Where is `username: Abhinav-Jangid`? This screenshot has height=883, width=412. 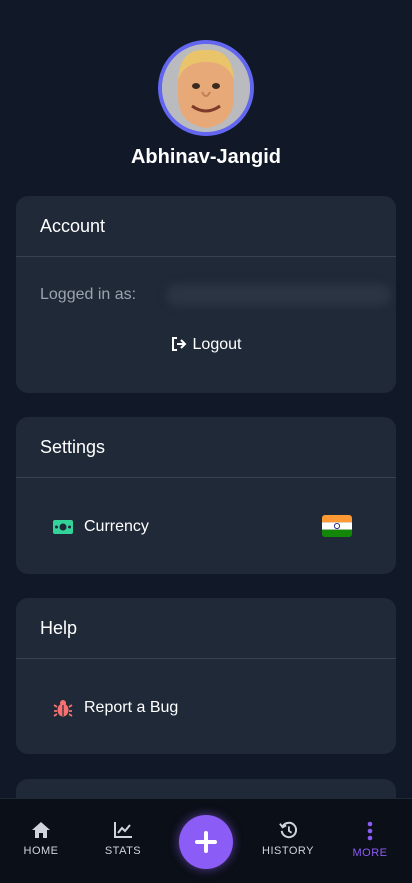 username: Abhinav-Jangid is located at coordinates (205, 157).